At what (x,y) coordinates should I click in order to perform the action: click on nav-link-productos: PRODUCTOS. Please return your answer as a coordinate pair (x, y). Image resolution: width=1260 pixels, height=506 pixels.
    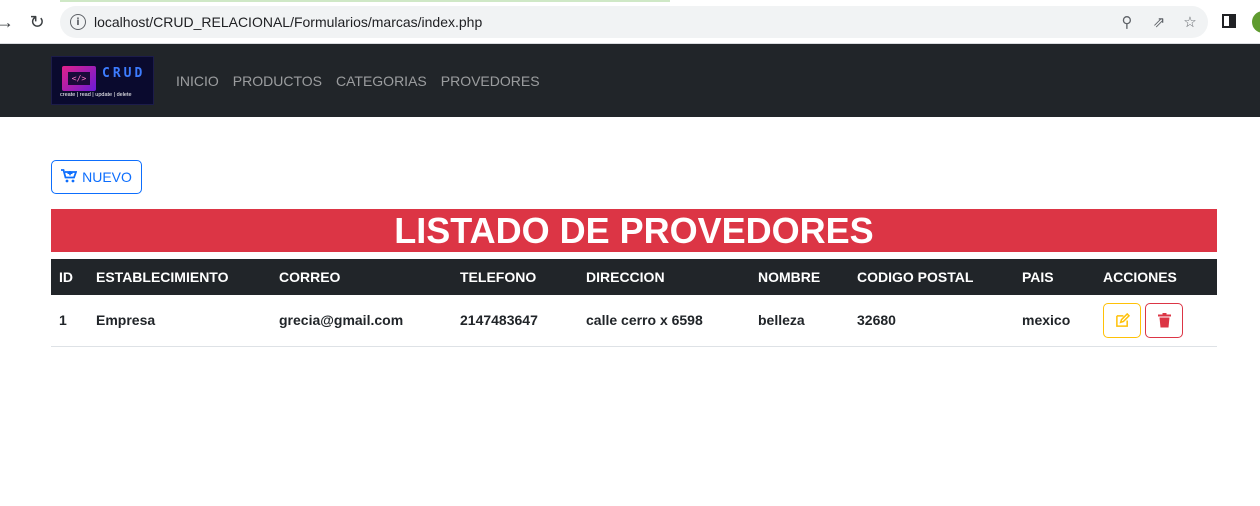
    Looking at the image, I should click on (277, 81).